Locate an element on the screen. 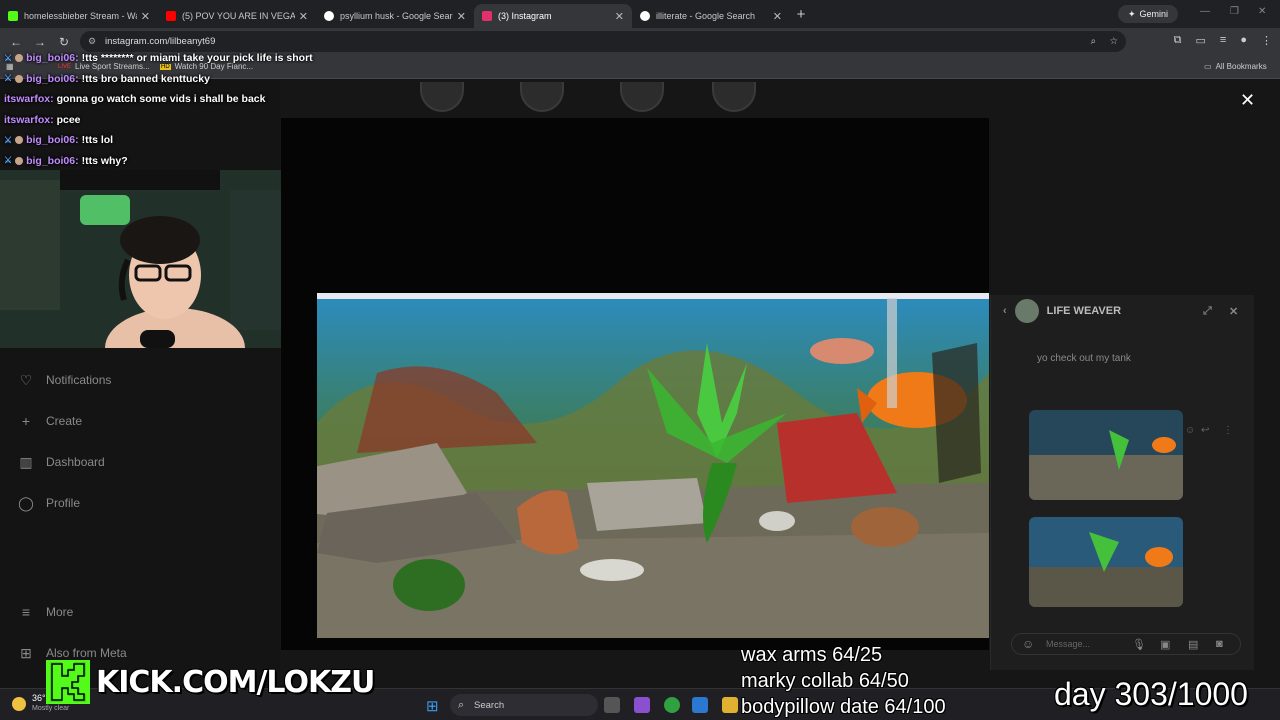 The width and height of the screenshot is (1280, 720). dm-message-input: ☺ Message... 🎙 ▣ ▤ ◙ is located at coordinates (1126, 644).